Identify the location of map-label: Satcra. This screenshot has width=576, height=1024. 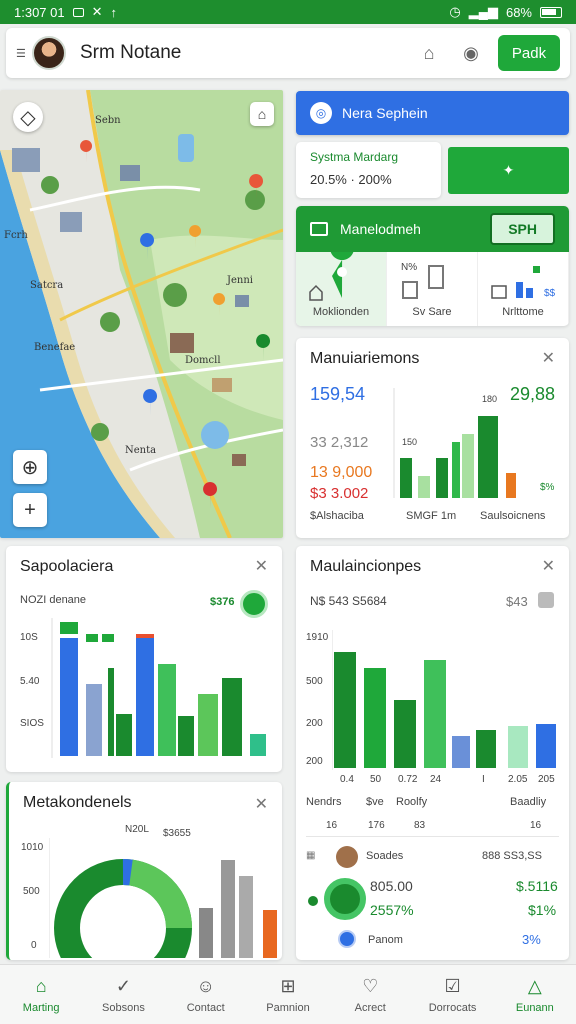
(47, 285).